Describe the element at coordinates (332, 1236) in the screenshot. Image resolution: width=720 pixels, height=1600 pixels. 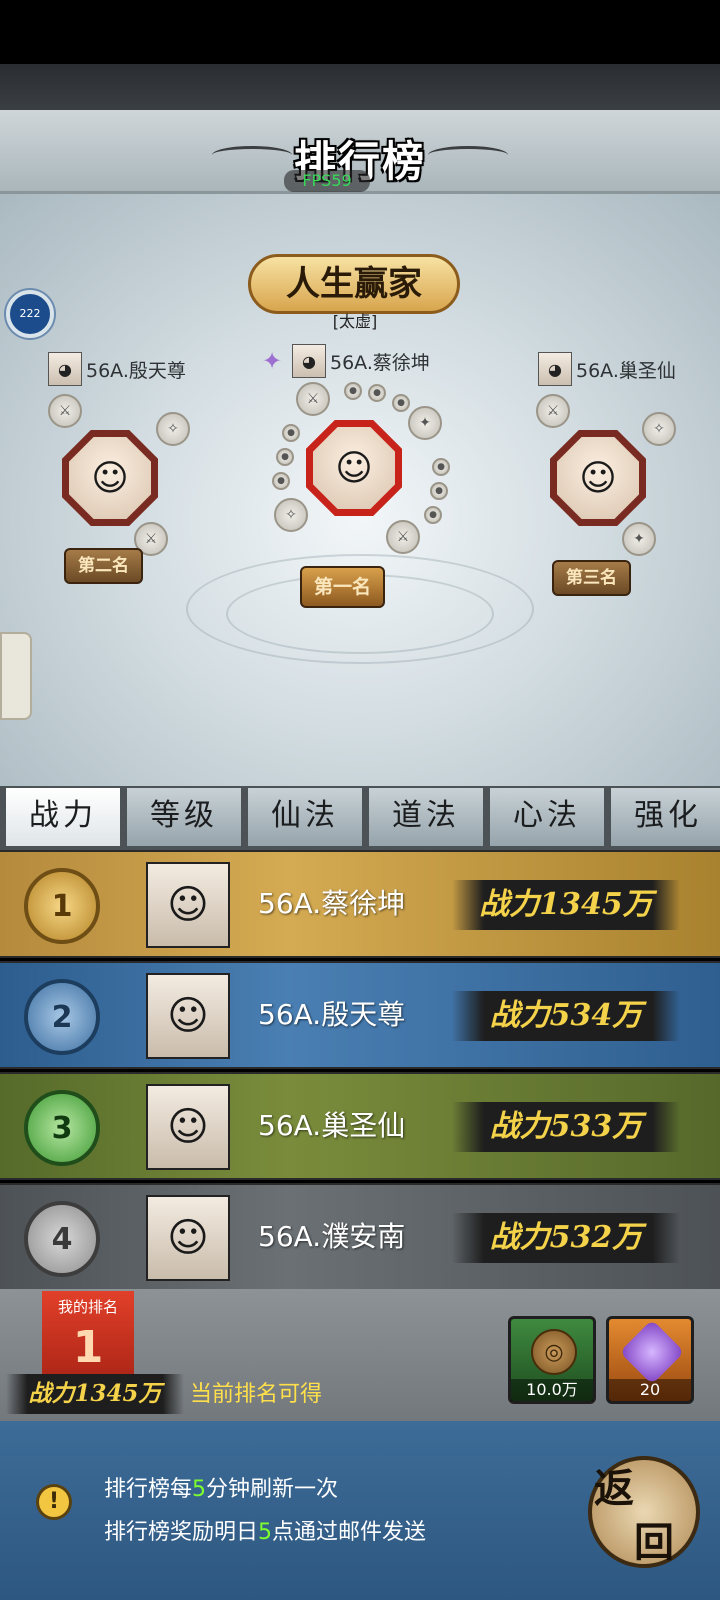
I see `player-name: 56A.濮安南` at that location.